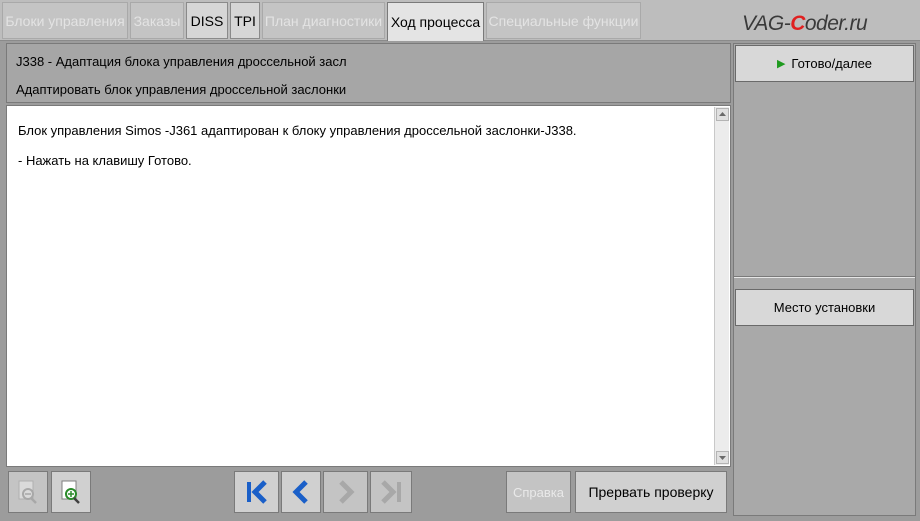  I want to click on zoom-in-button, so click(71, 492).